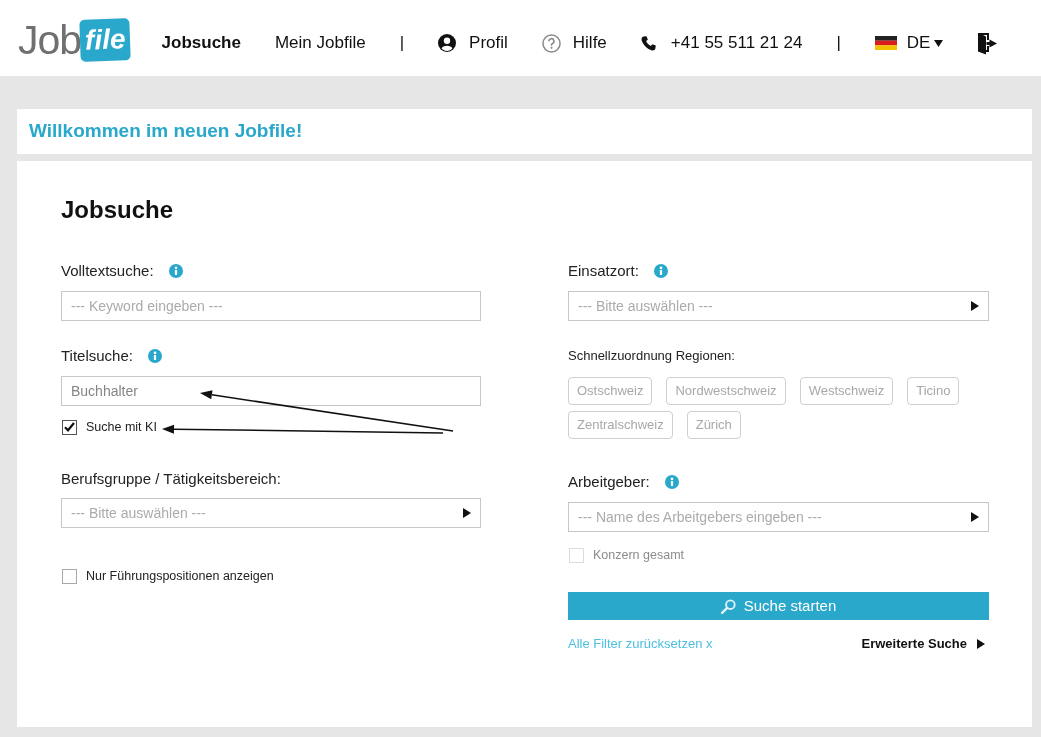 This screenshot has height=737, width=1041. What do you see at coordinates (180, 576) in the screenshot?
I see `checkbox-label: Nur Führungspositionen anzeigen` at bounding box center [180, 576].